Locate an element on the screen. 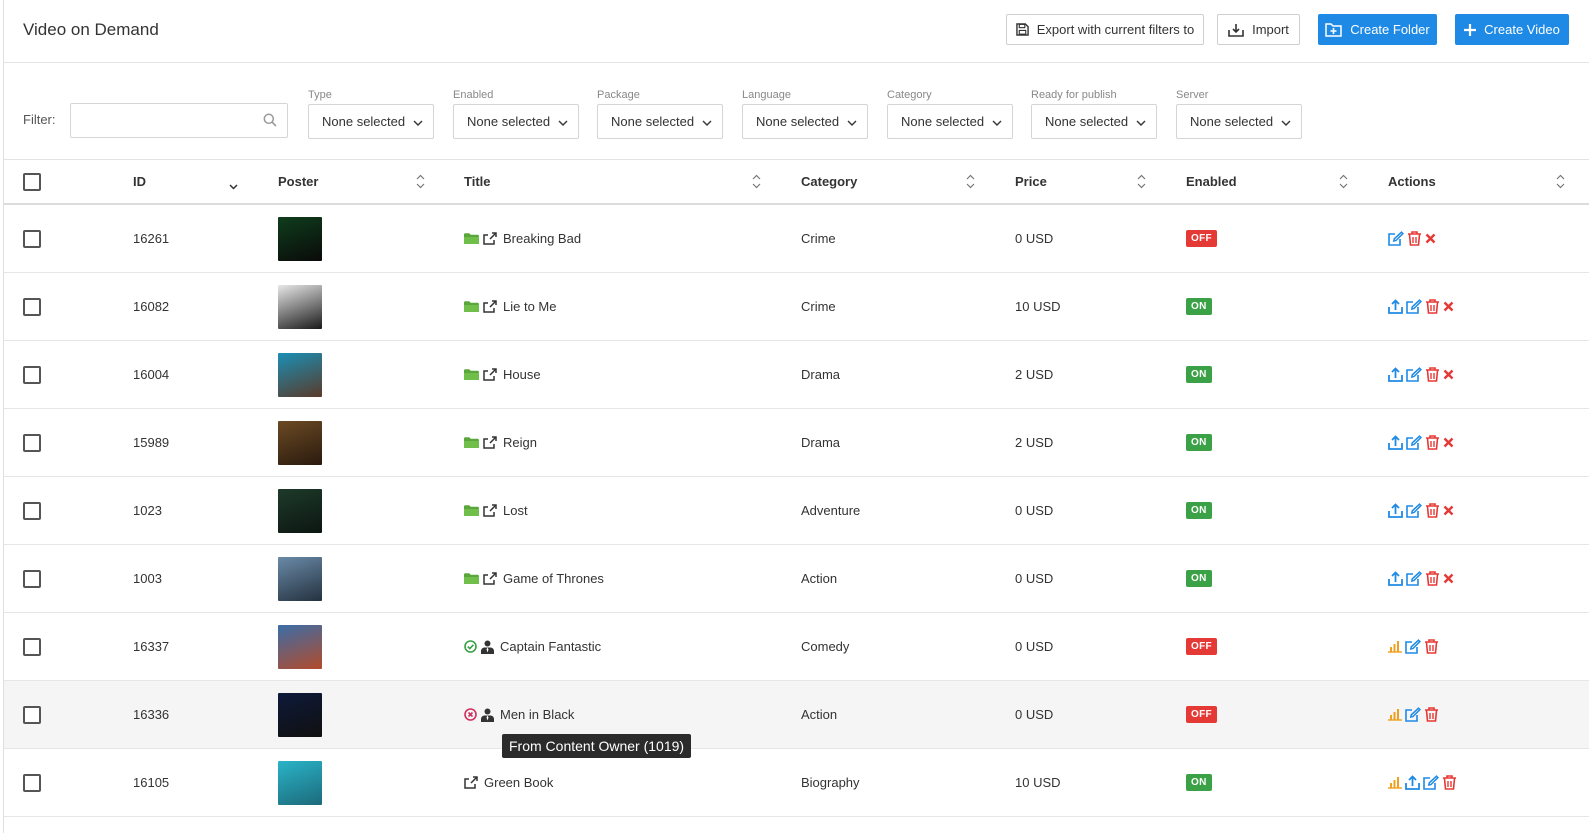  filter-server-select: None selected is located at coordinates (1239, 121).